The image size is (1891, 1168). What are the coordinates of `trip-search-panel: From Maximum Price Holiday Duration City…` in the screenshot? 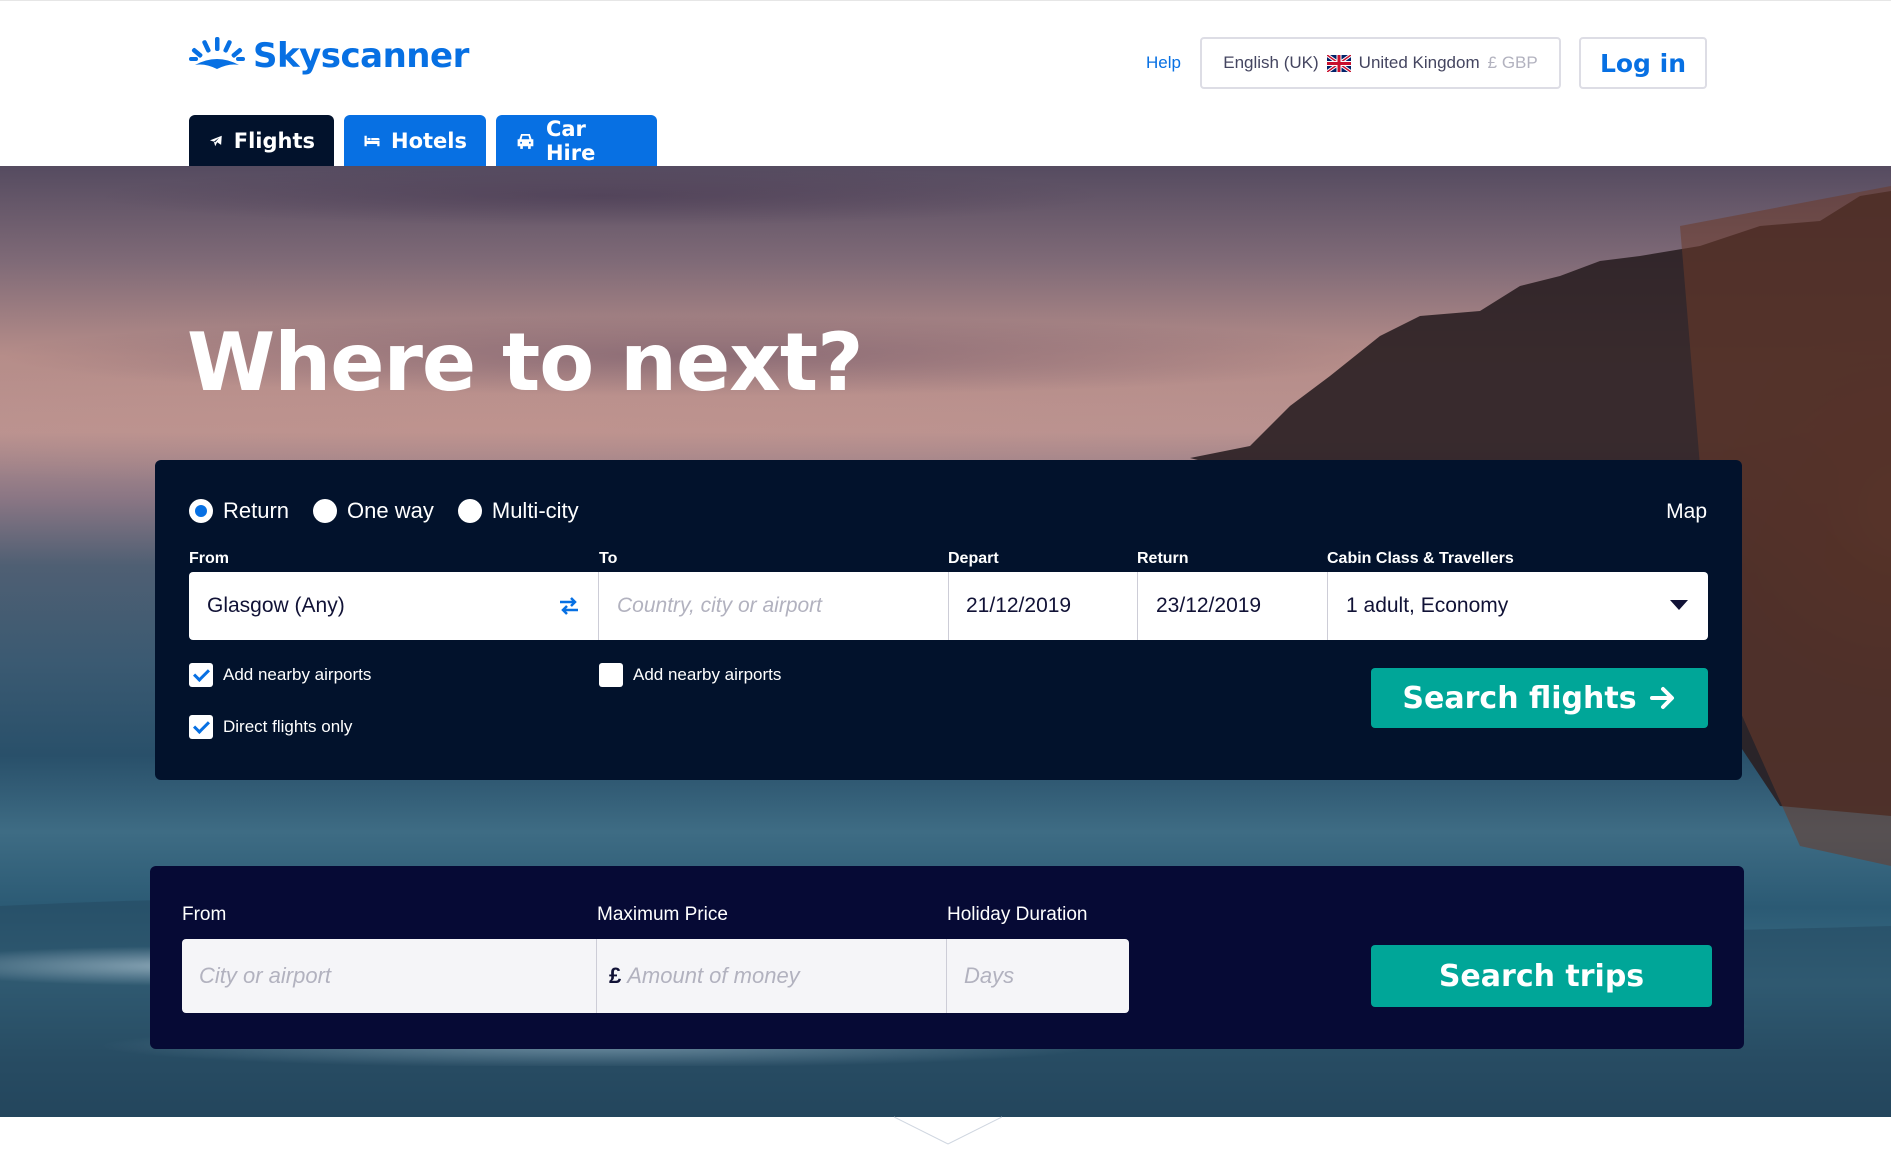 It's located at (947, 957).